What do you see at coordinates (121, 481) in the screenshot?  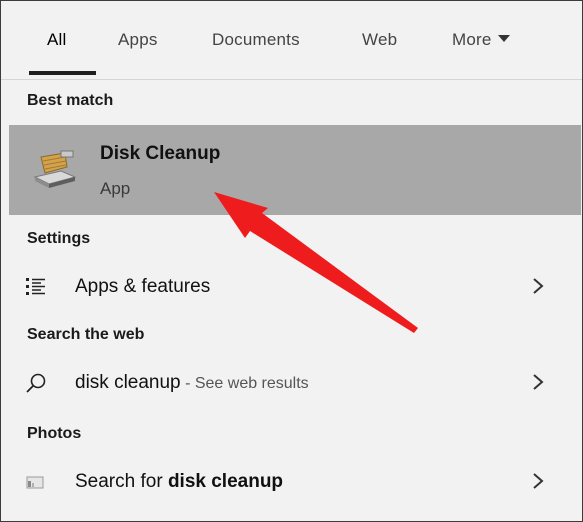 I see `photos-search-prefix: Search for` at bounding box center [121, 481].